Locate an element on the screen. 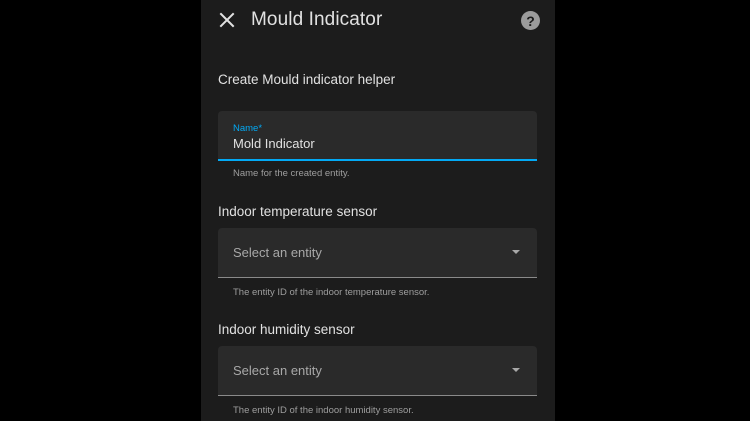 The height and width of the screenshot is (421, 750). close-icon is located at coordinates (227, 20).